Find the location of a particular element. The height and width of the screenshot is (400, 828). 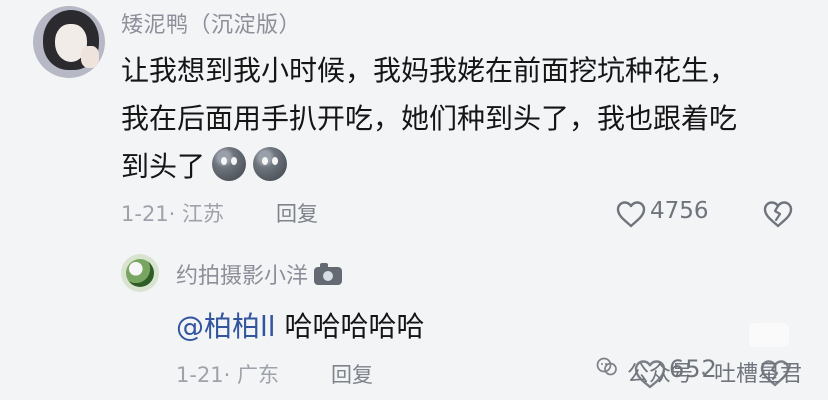

faint-badge is located at coordinates (769, 335).